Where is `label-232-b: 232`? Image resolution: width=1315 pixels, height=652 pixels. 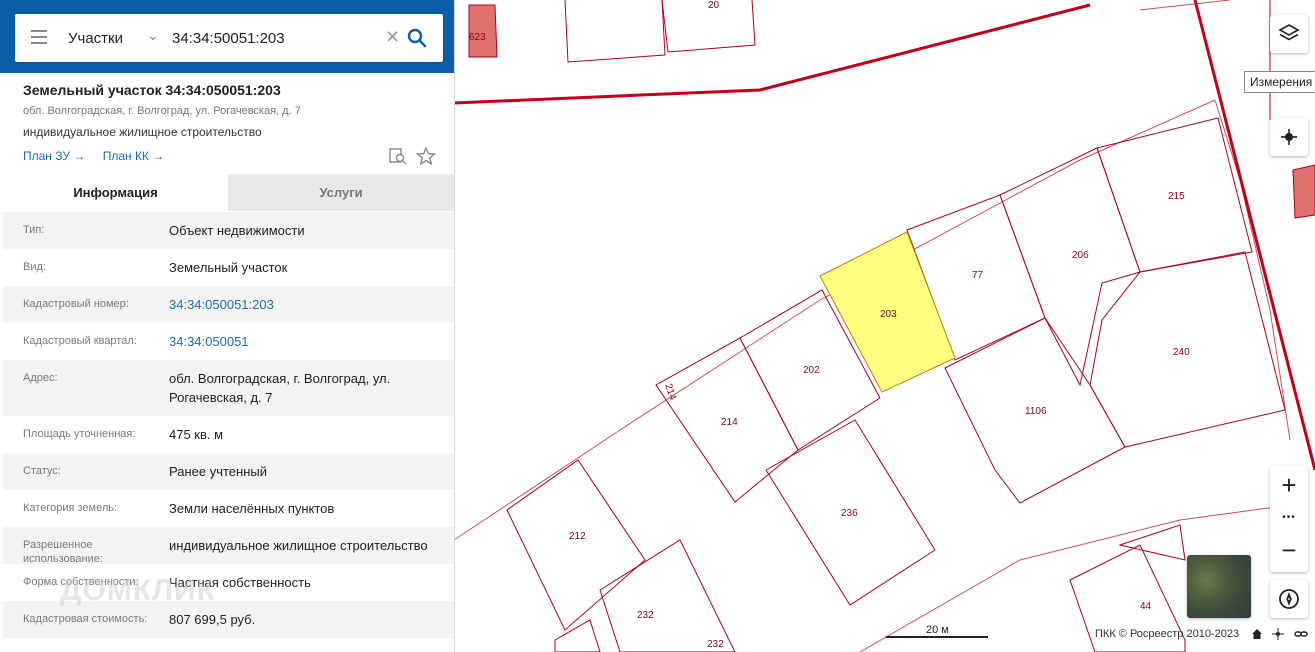
label-232-b: 232 is located at coordinates (715, 644).